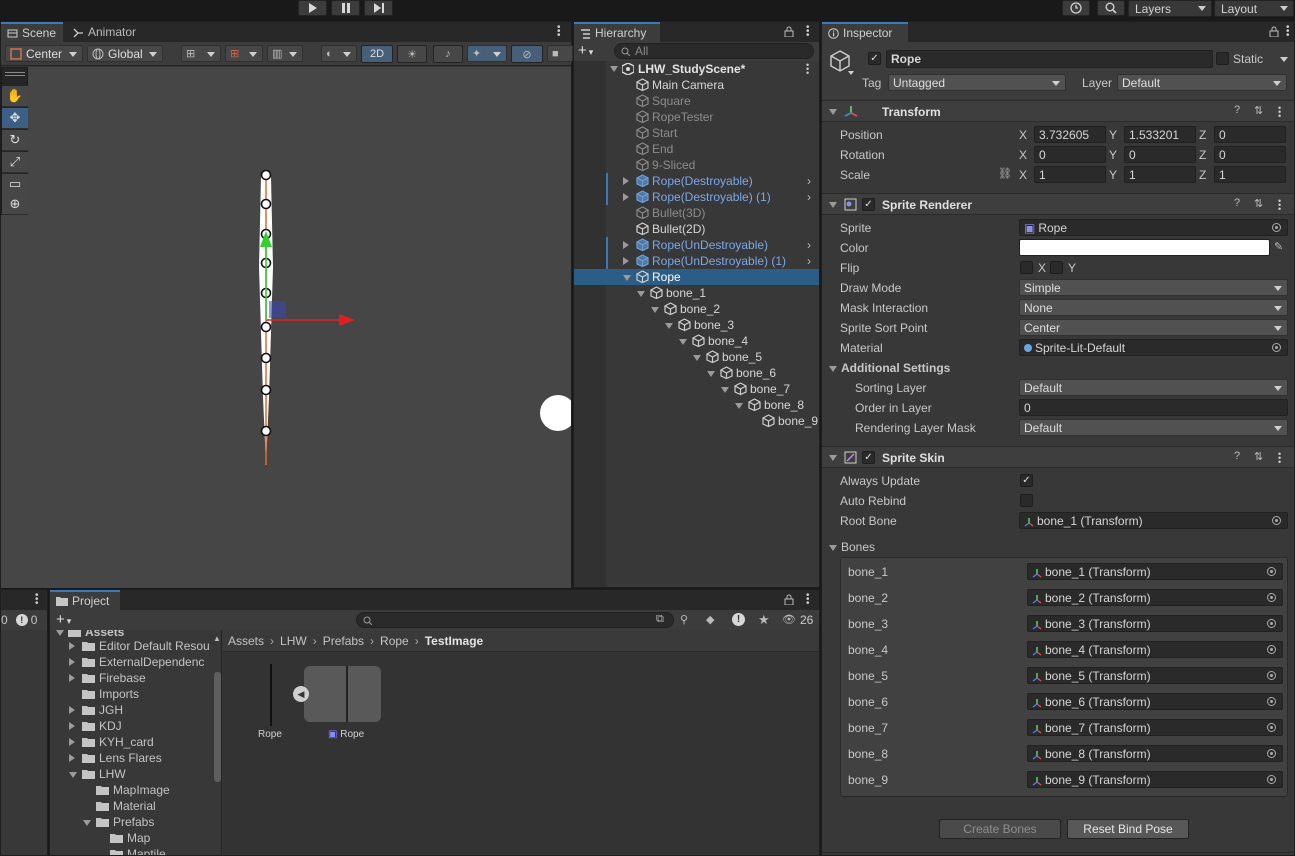  Describe the element at coordinates (515, 620) in the screenshot. I see `project-search-input` at that location.